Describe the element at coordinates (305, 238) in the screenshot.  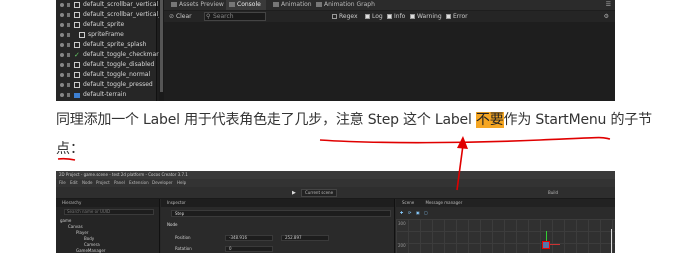
I see `position-y-field: 252.897` at that location.